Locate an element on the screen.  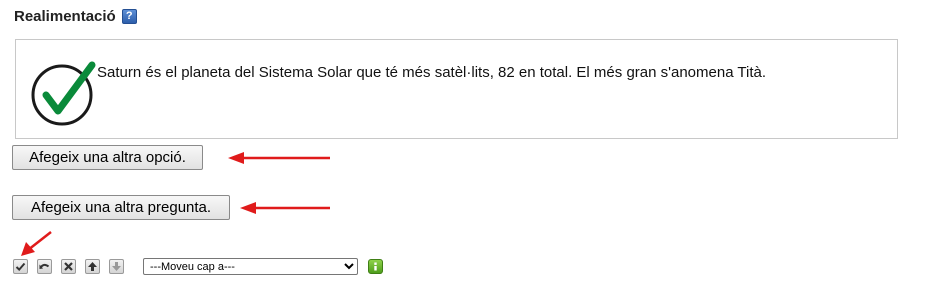
go-icon is located at coordinates (375, 266).